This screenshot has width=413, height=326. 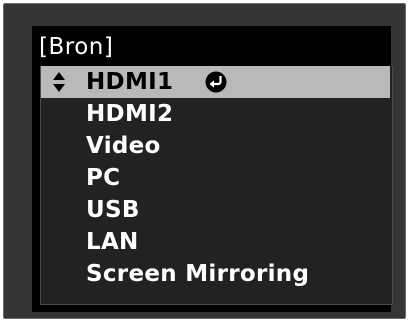 I want to click on enter-icon, so click(x=216, y=82).